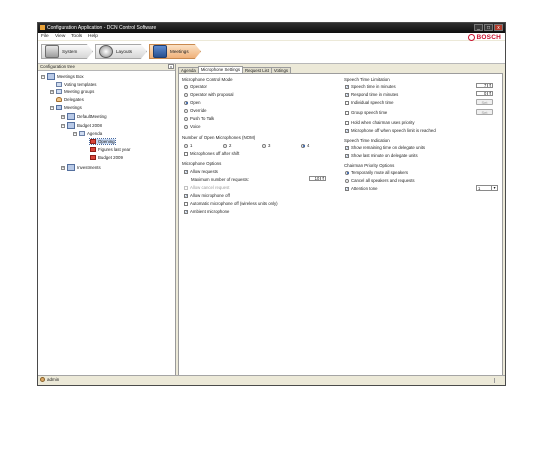  I want to click on tree-node-budget-2008: − Budget 2008, so click(81, 125).